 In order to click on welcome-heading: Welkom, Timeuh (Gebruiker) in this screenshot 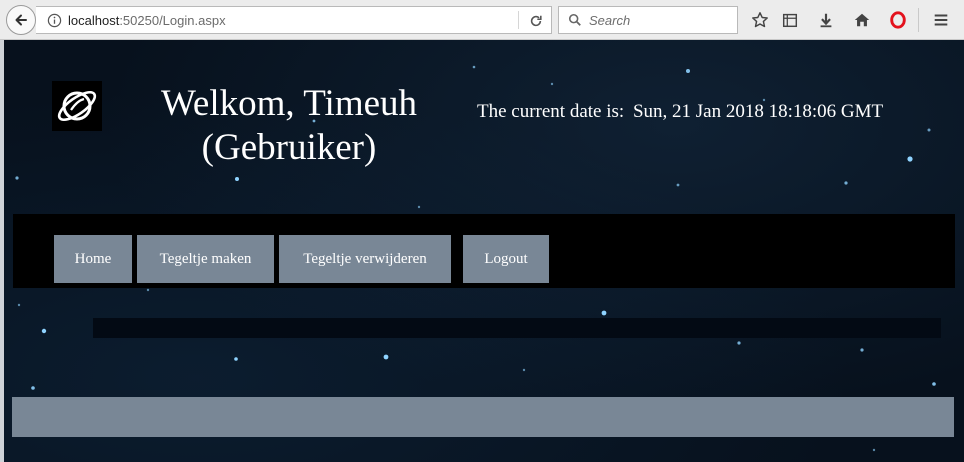, I will do `click(289, 126)`.